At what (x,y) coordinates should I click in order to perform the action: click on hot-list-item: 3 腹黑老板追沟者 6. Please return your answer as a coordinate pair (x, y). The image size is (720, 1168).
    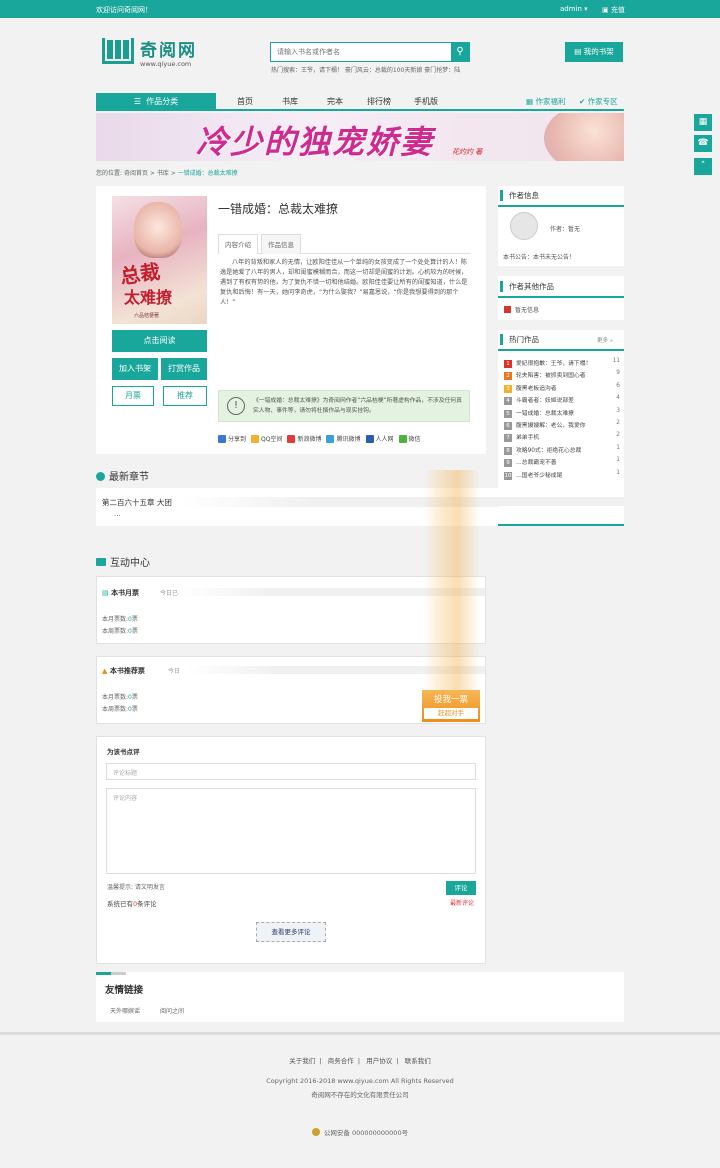
    Looking at the image, I should click on (562, 388).